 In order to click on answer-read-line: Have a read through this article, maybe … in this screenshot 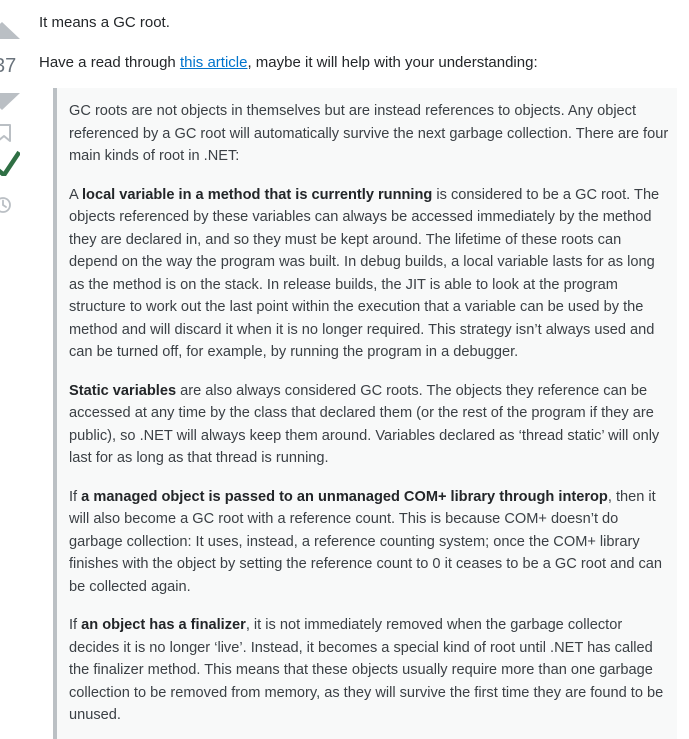, I will do `click(358, 63)`.